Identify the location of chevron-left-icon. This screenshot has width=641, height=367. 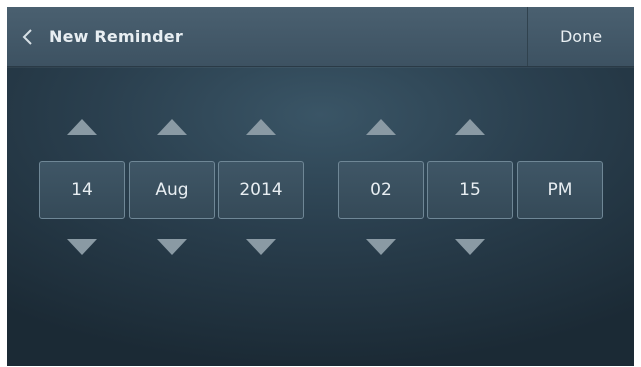
(27, 36).